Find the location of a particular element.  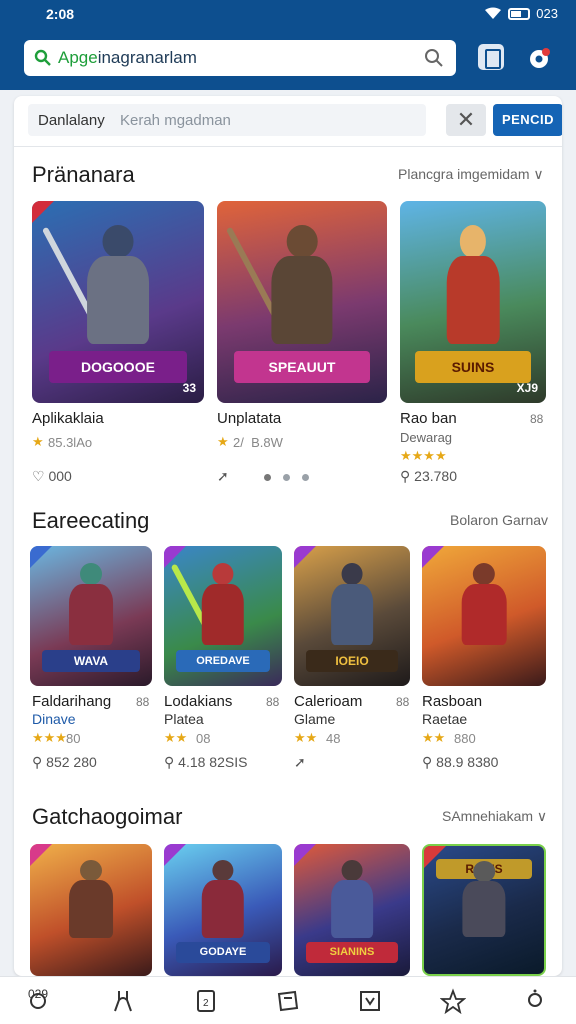

status-right: 023 is located at coordinates (521, 13).